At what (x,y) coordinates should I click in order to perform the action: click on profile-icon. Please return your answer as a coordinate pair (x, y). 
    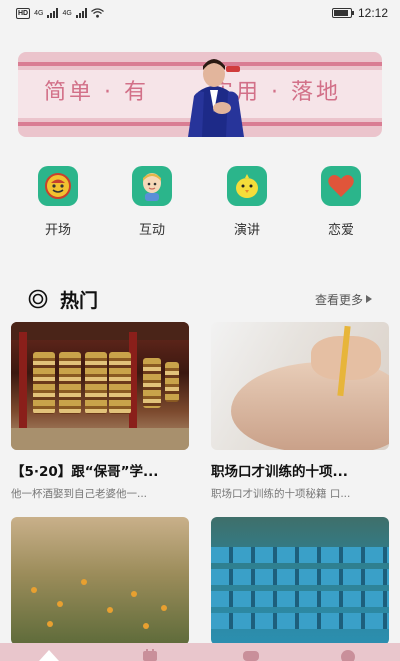
    Looking at the image, I should click on (348, 655).